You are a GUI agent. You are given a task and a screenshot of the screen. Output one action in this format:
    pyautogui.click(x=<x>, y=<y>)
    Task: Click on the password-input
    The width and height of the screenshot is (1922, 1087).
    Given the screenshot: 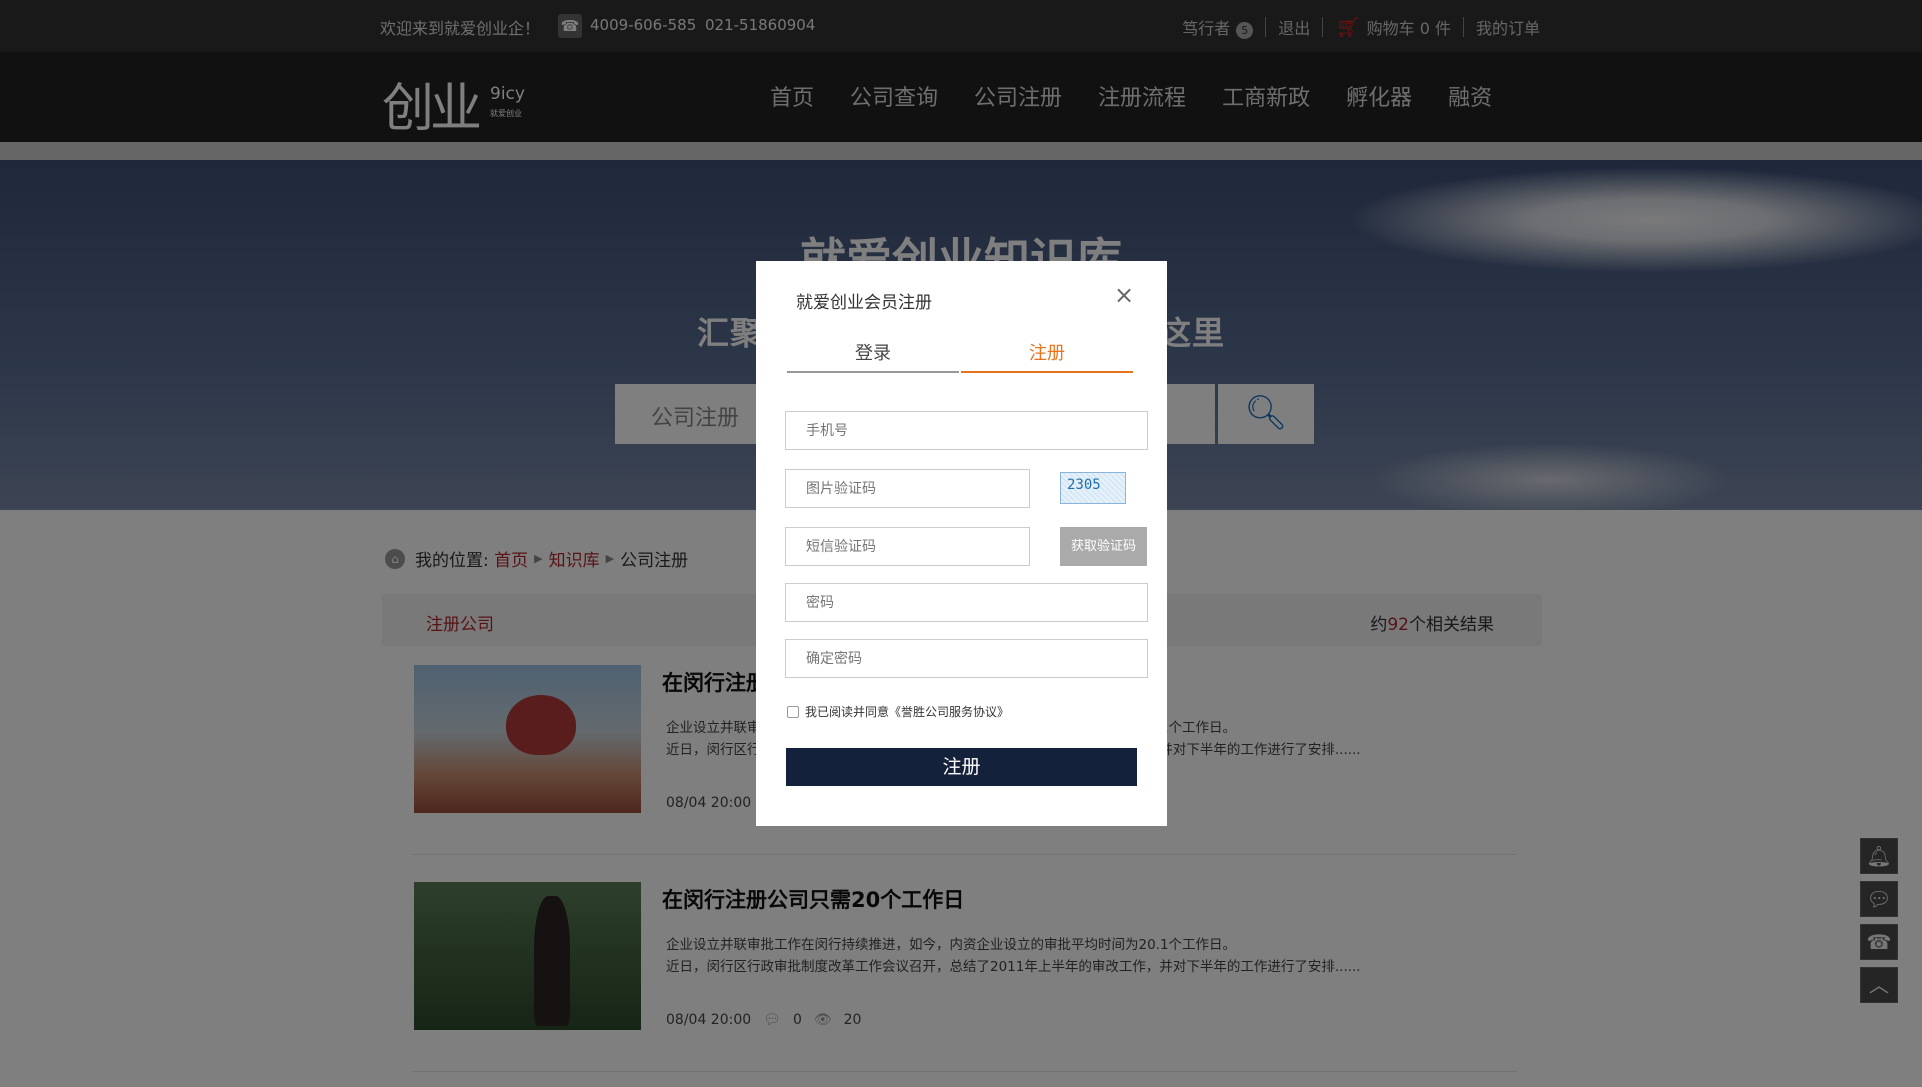 What is the action you would take?
    pyautogui.click(x=966, y=602)
    